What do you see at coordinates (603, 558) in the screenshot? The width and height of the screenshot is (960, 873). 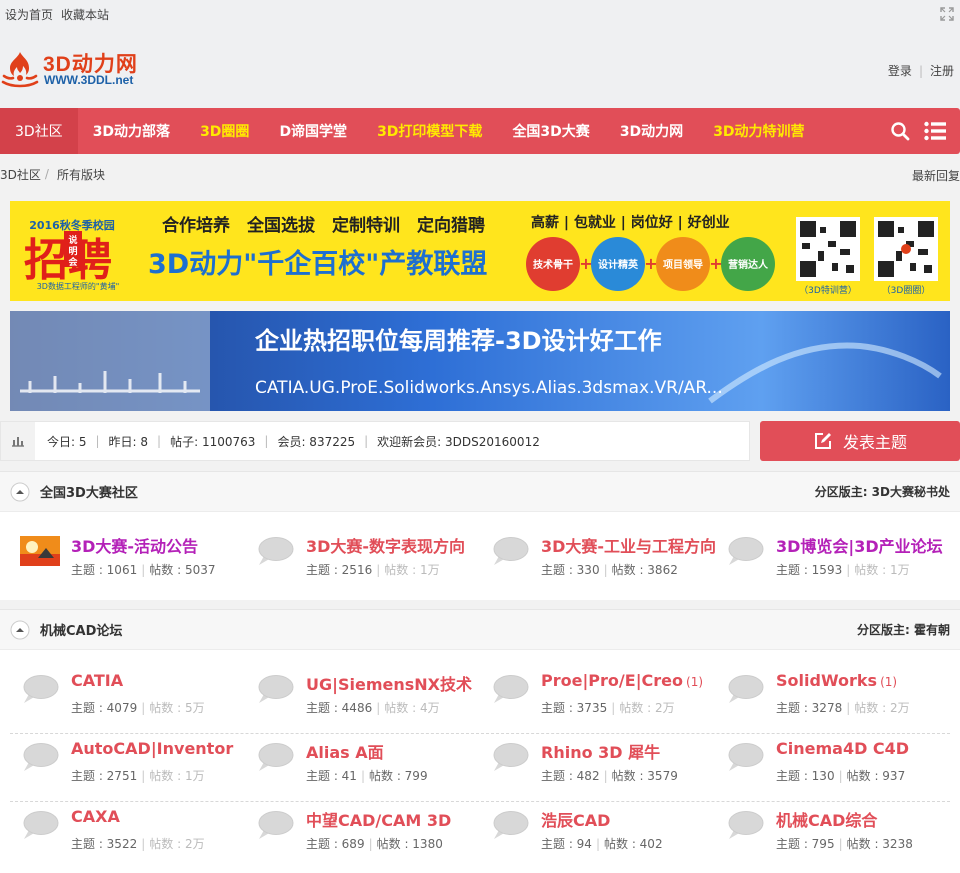 I see `forum-item: 3D大赛-工业与工程方向 主题 : 330 | 帖数 : 3862` at bounding box center [603, 558].